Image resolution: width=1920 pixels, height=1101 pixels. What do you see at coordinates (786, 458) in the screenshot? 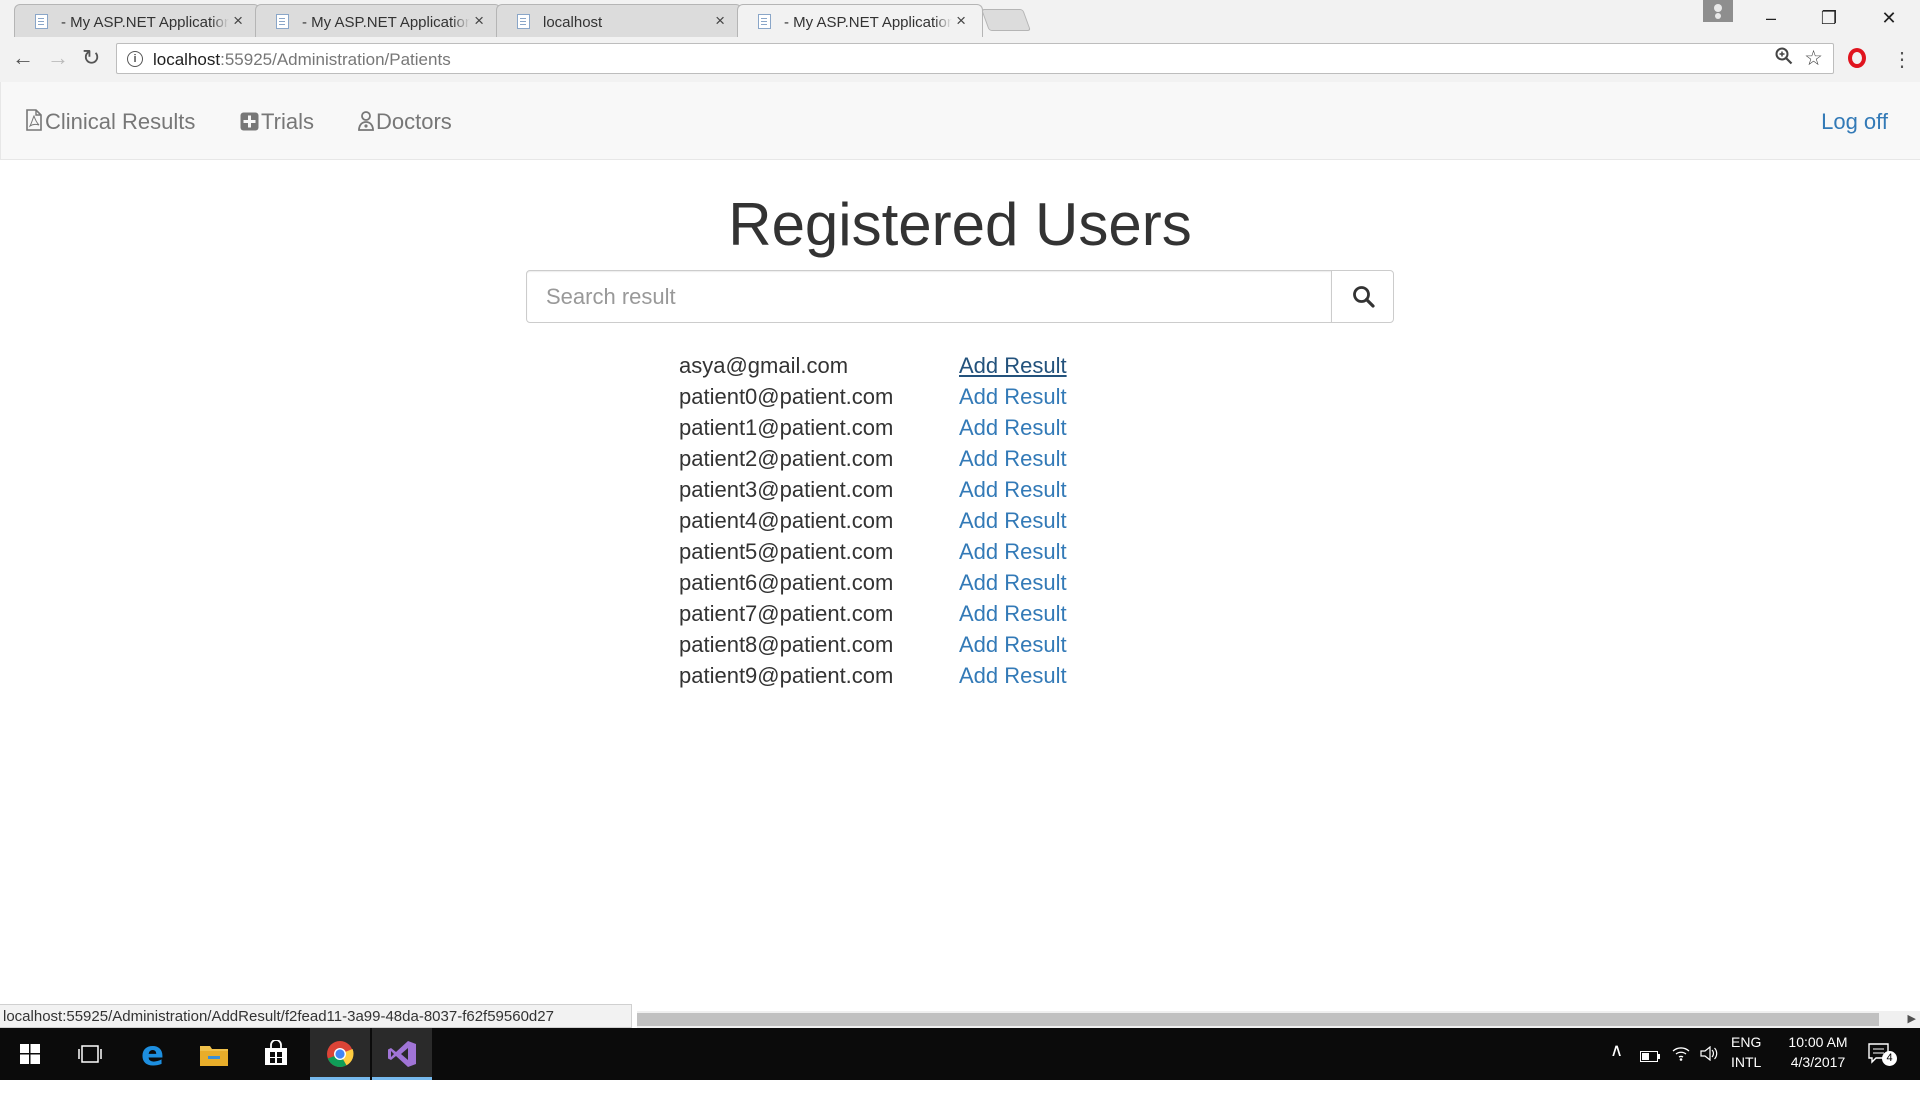
I see `user-email: patient2@patient.com` at bounding box center [786, 458].